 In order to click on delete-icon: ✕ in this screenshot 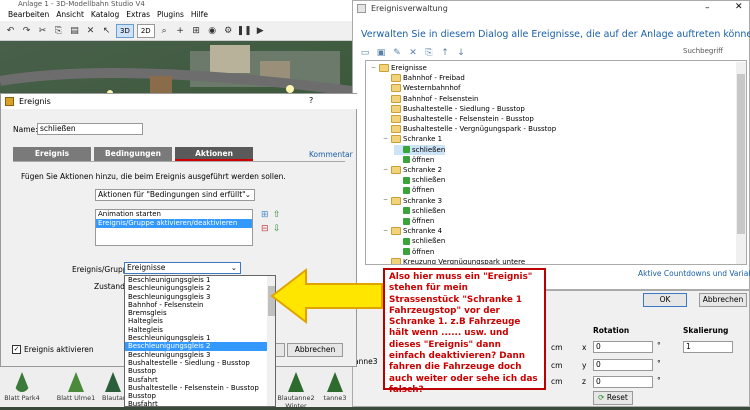, I will do `click(90, 31)`.